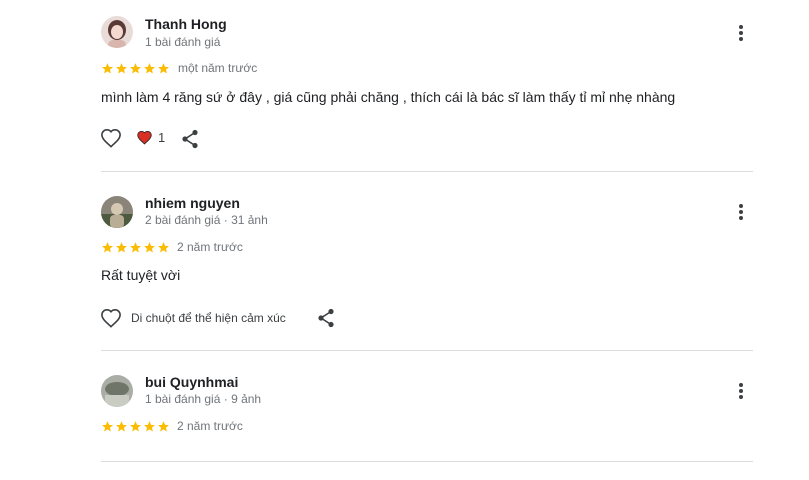 This screenshot has height=480, width=809. What do you see at coordinates (206, 220) in the screenshot?
I see `reviewer-meta: 2 bài đánh giá · 31 ảnh` at bounding box center [206, 220].